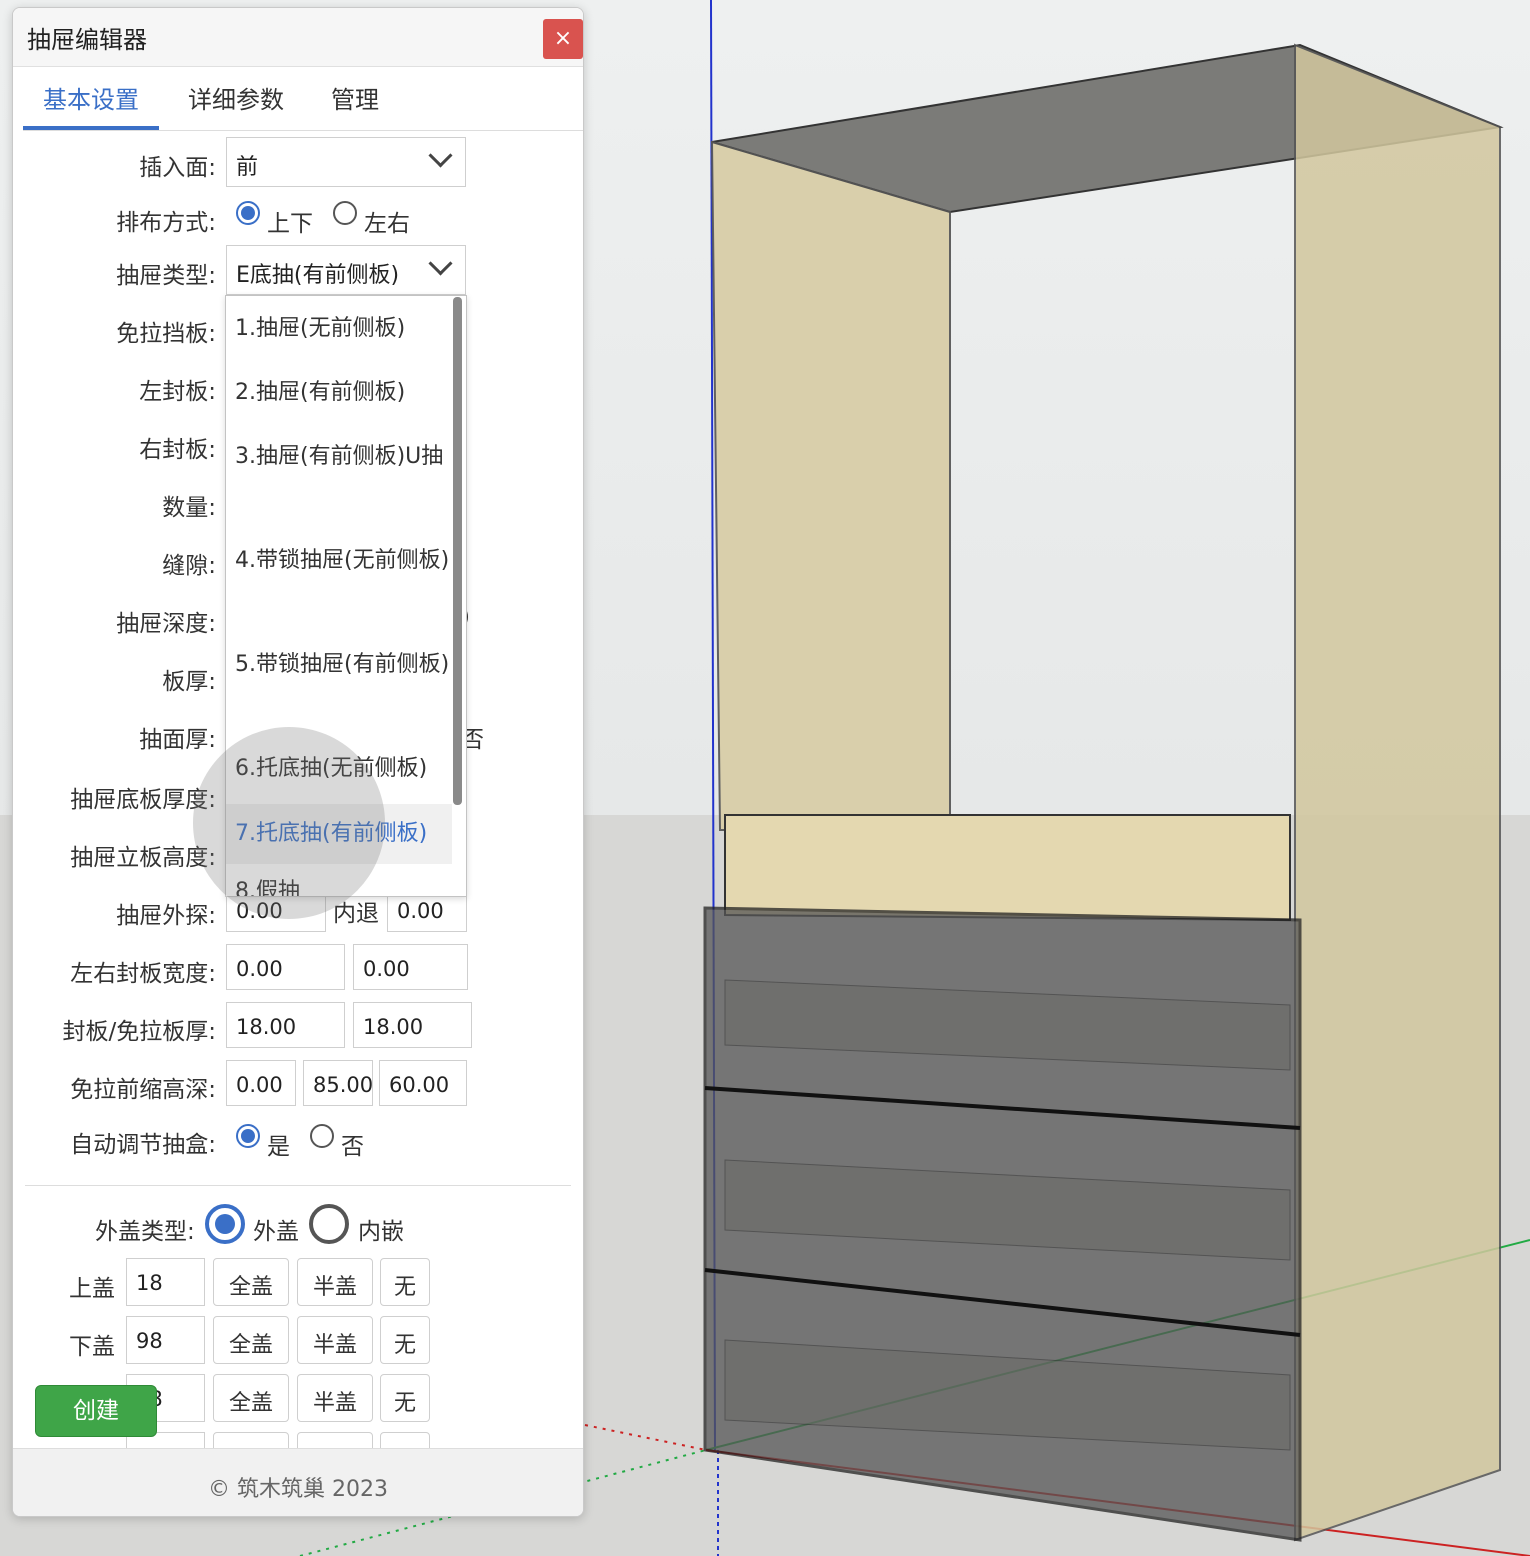  What do you see at coordinates (166, 624) in the screenshot?
I see `drawer-depth-label: 抽屉深度:` at bounding box center [166, 624].